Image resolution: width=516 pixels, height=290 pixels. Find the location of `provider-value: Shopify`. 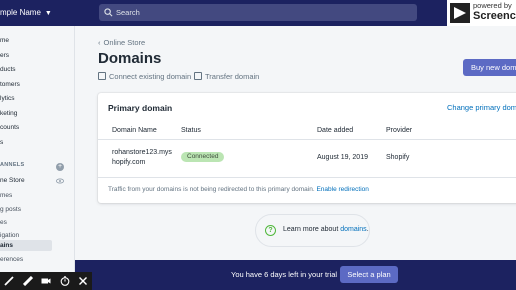

provider-value: Shopify is located at coordinates (398, 157).